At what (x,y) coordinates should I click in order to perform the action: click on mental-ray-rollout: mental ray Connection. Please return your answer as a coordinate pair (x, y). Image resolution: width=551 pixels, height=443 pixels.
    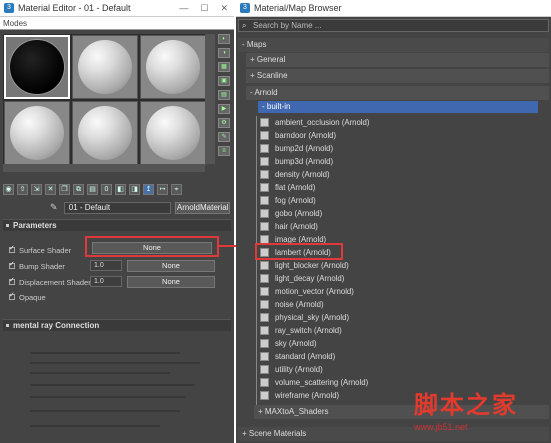
    Looking at the image, I should click on (117, 325).